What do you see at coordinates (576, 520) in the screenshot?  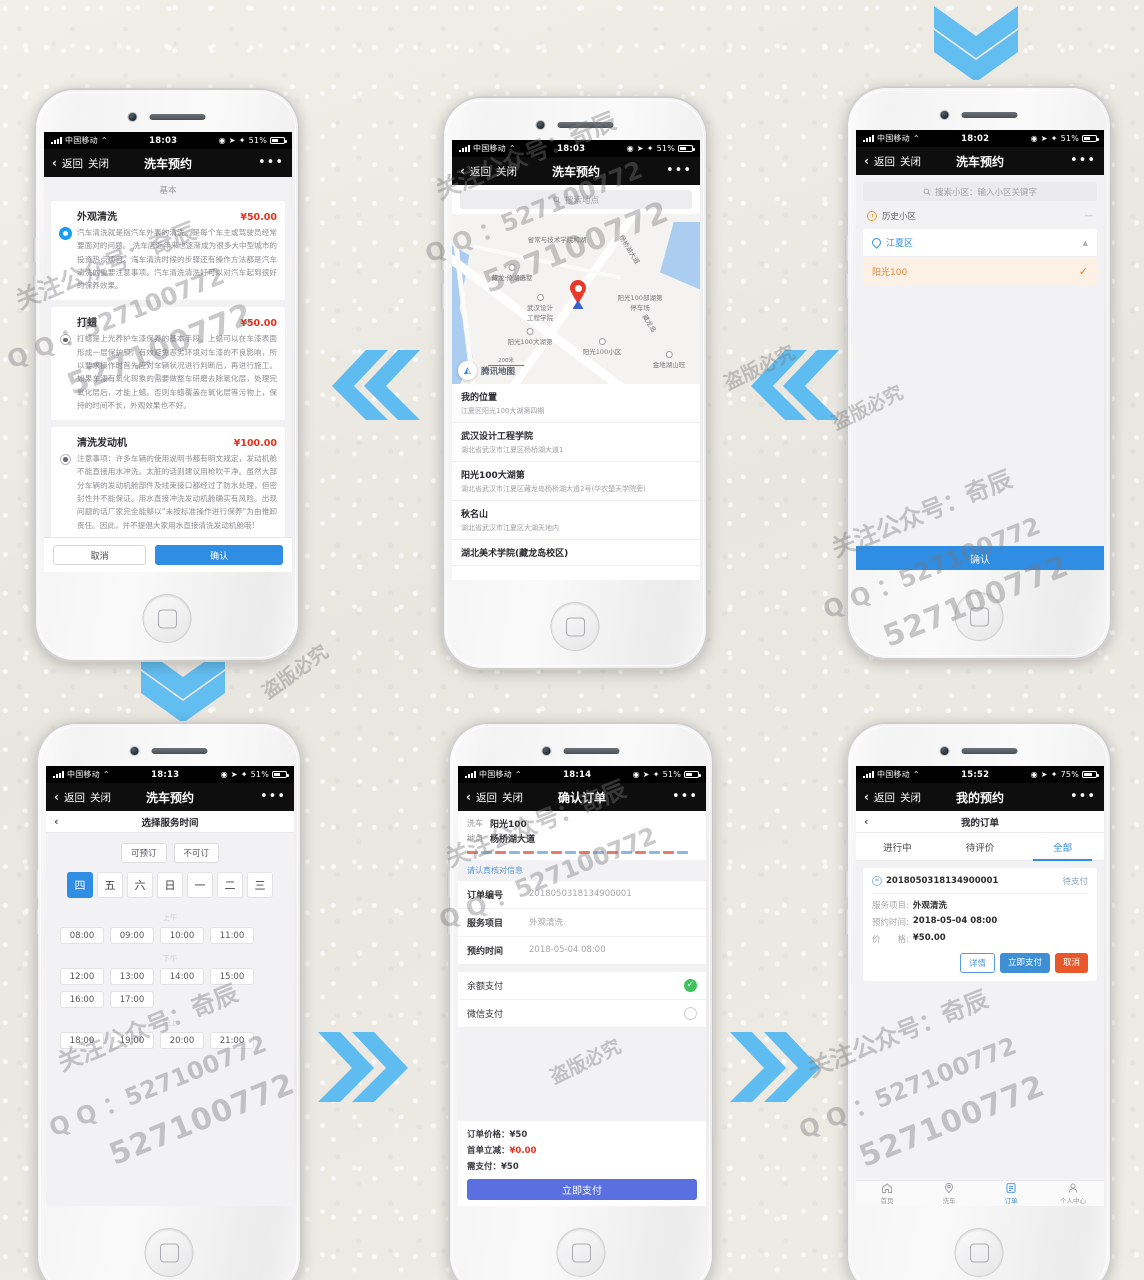 I see `address-item: 秋名山 湖北省武汉市江夏区大湖天地内` at bounding box center [576, 520].